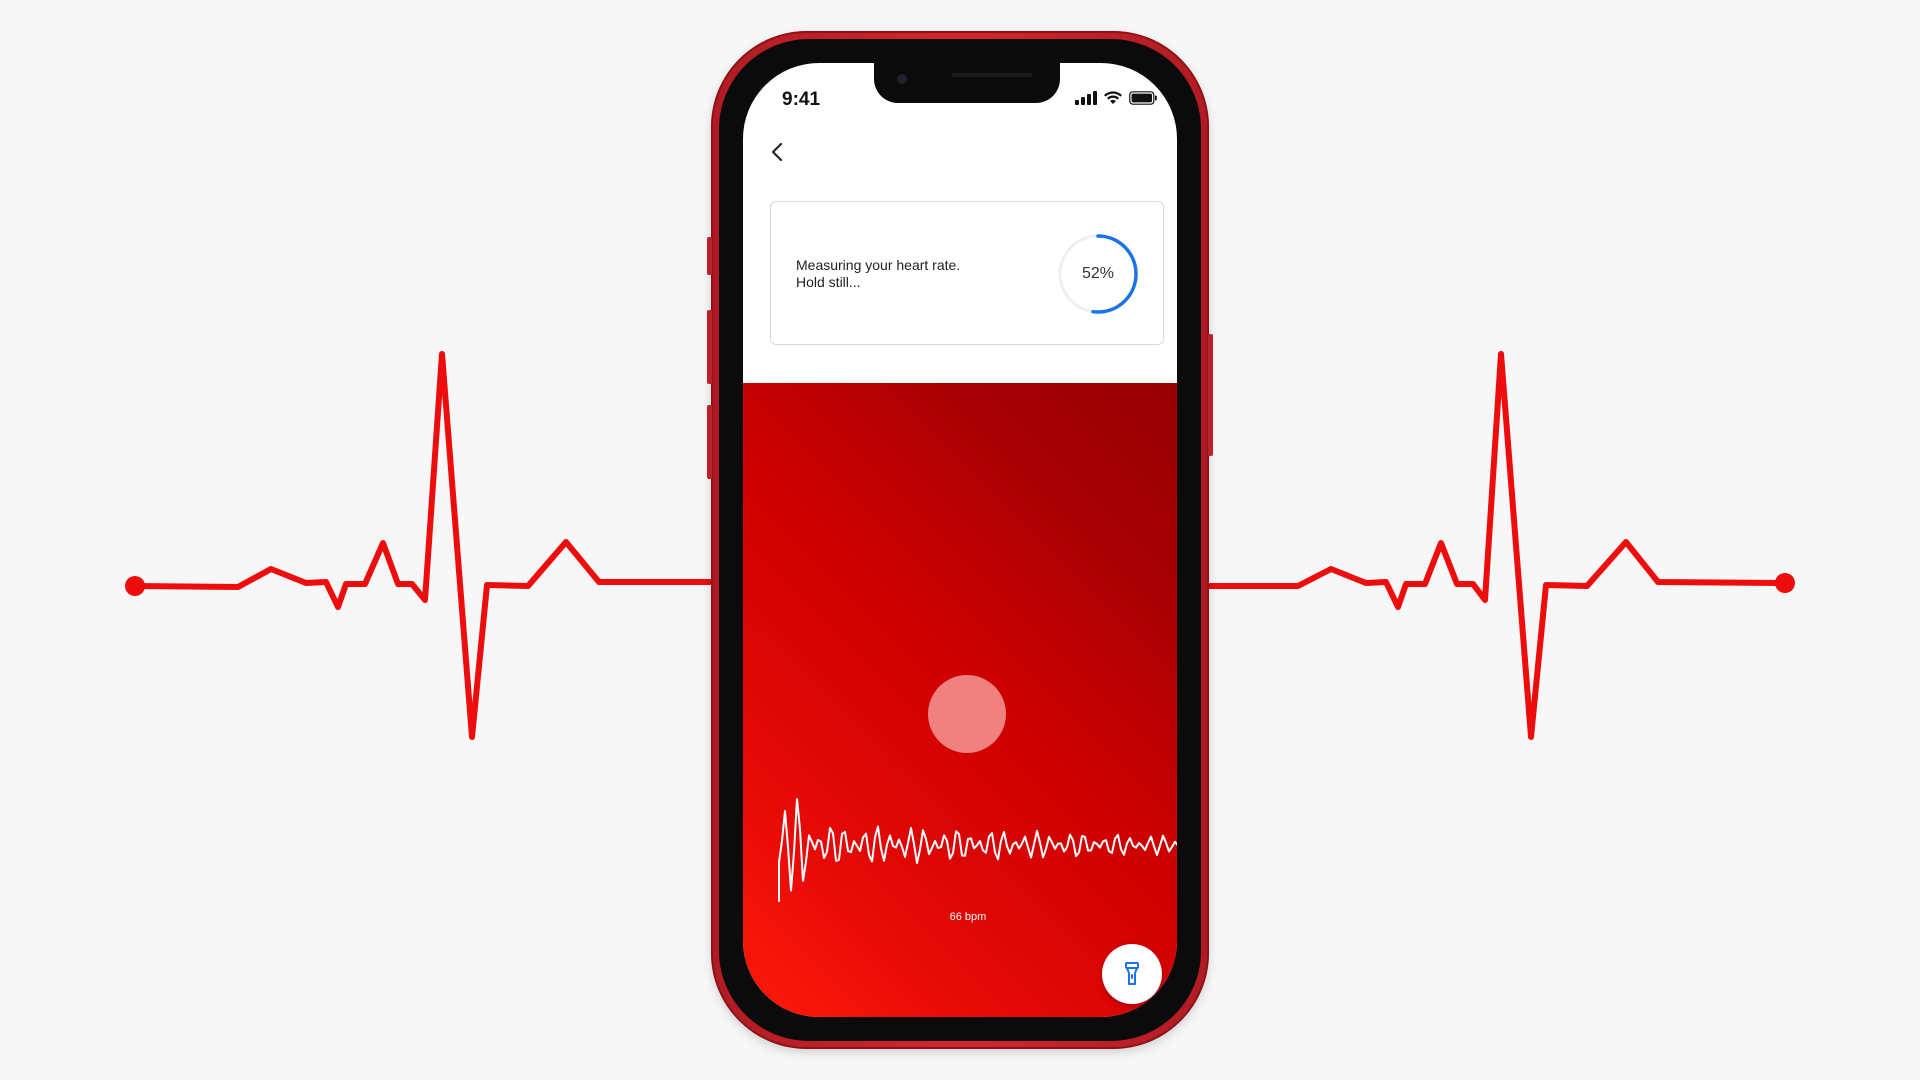 The height and width of the screenshot is (1080, 1920). What do you see at coordinates (992, 75) in the screenshot?
I see `earpiece-speaker` at bounding box center [992, 75].